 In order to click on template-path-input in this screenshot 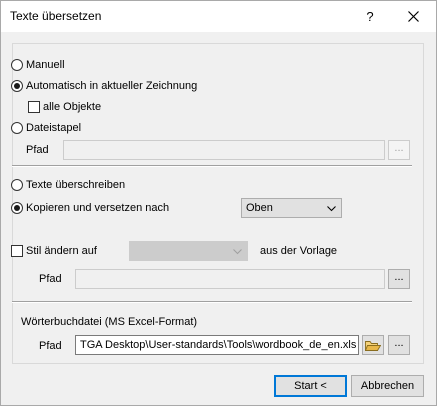, I will do `click(230, 279)`.